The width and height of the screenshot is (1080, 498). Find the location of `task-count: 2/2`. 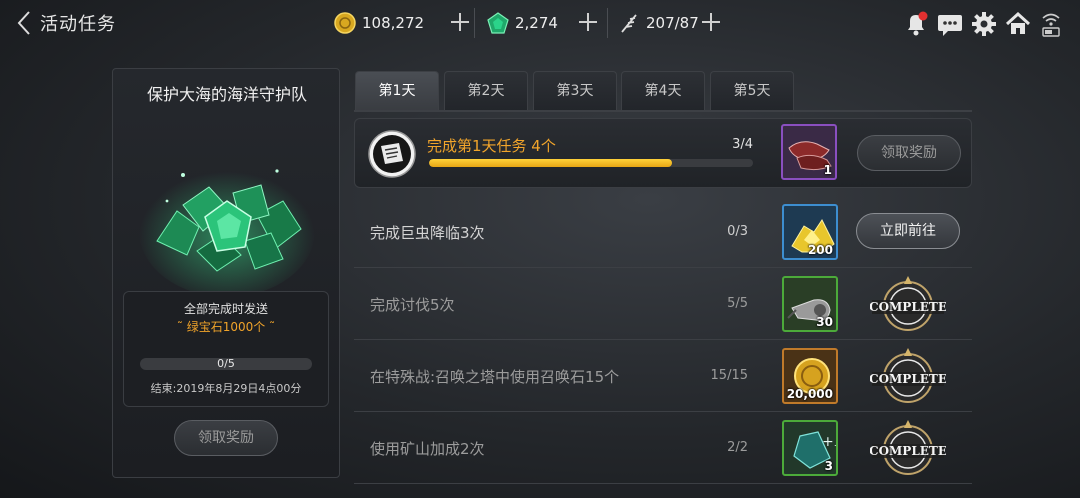

task-count: 2/2 is located at coordinates (737, 447).